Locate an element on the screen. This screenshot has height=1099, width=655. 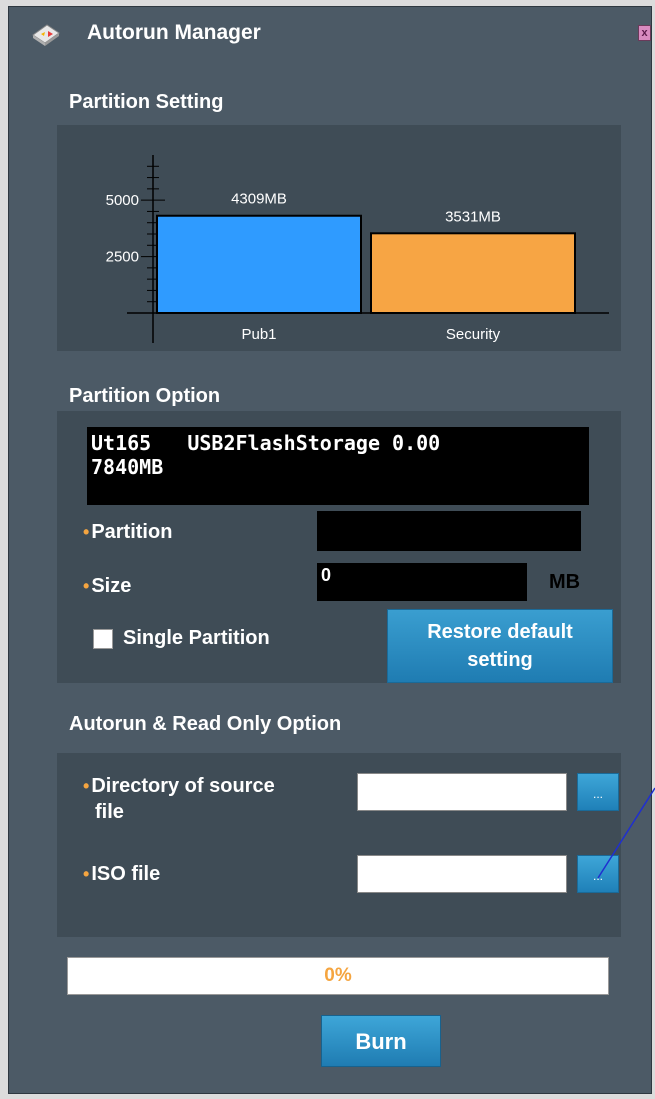
device-info-box: Ut165 USB2FlashStorage 0.00 7840MB is located at coordinates (338, 466).